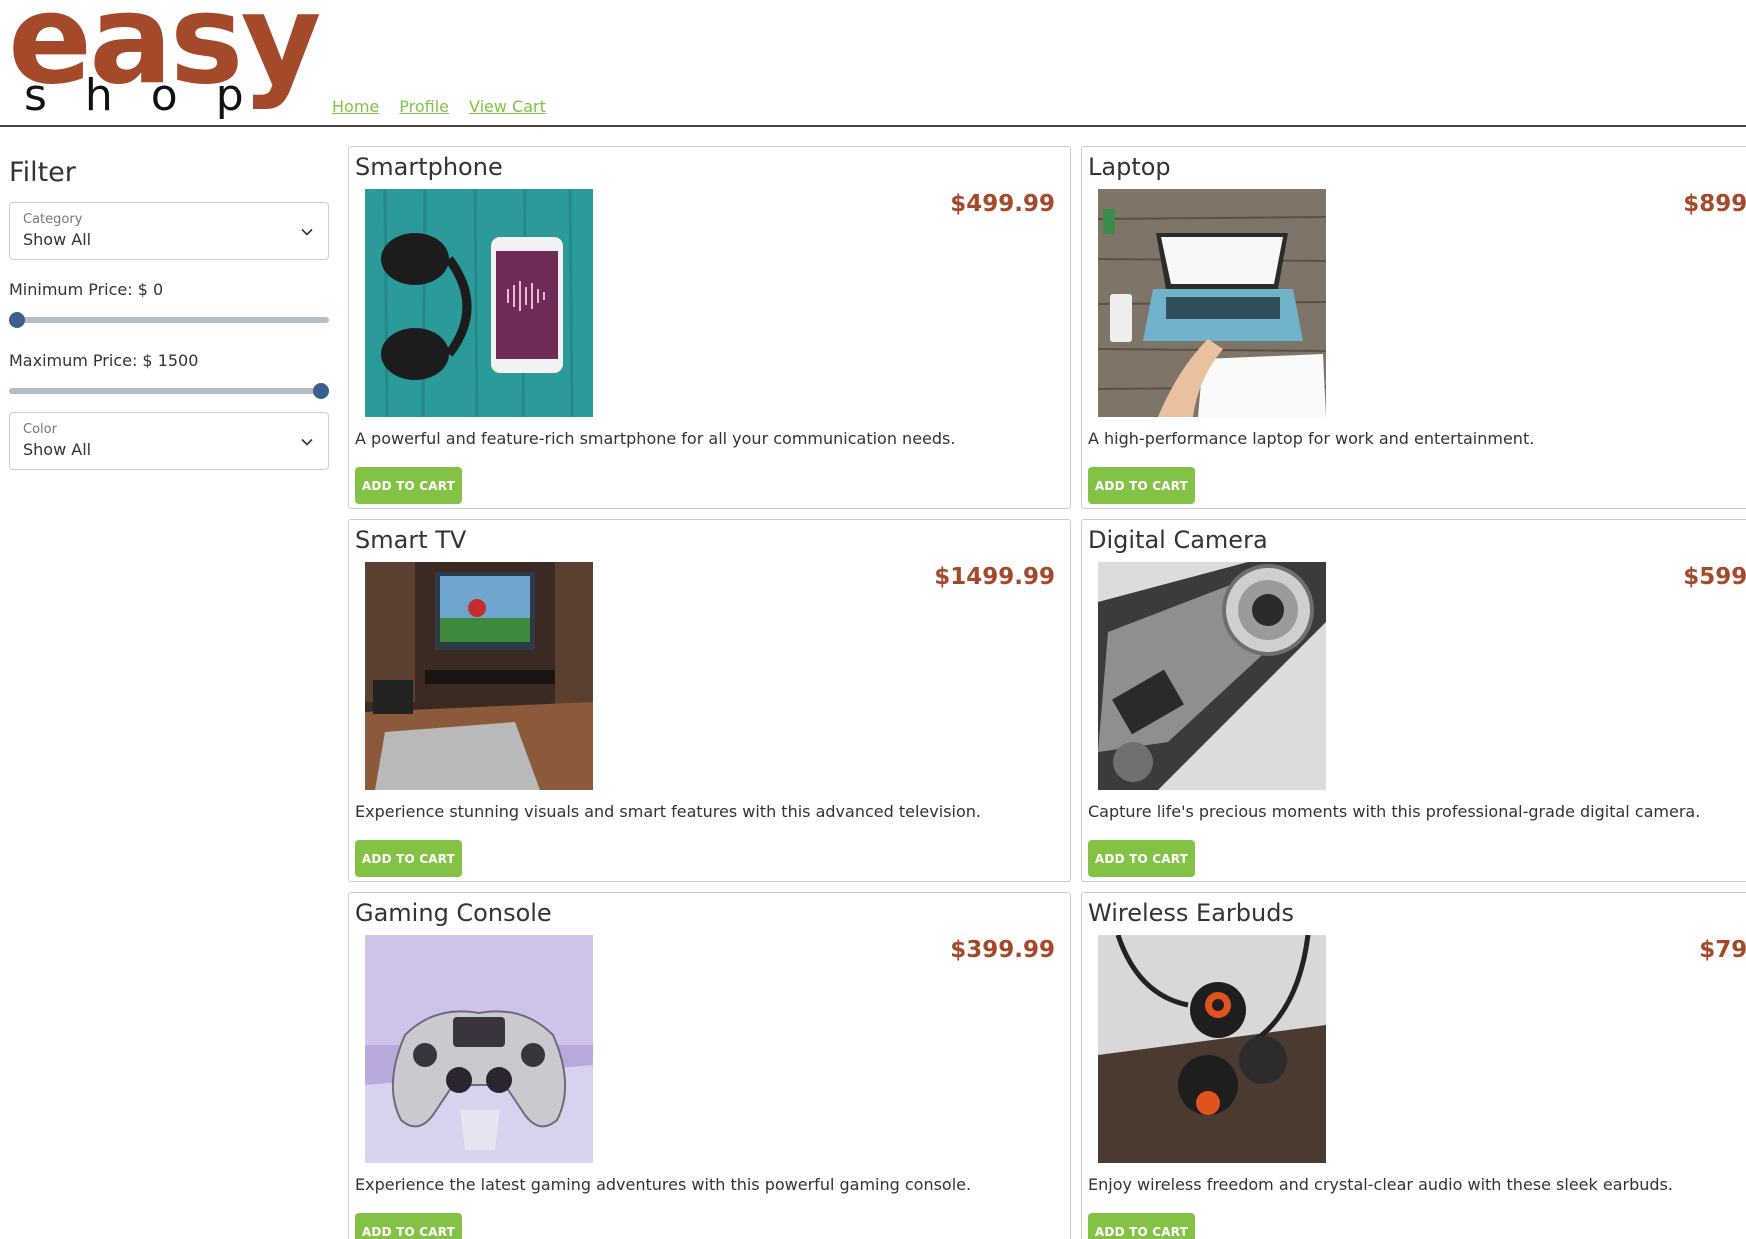 The width and height of the screenshot is (1746, 1239). What do you see at coordinates (40, 429) in the screenshot?
I see `color-select-label: Color` at bounding box center [40, 429].